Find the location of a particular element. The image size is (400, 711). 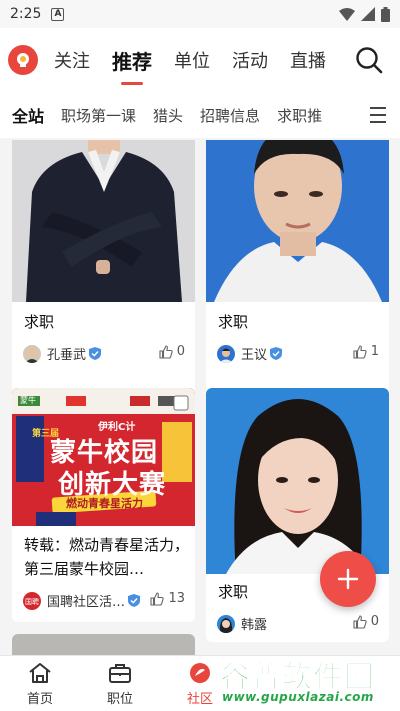

poster-slogan: 燃动青春星活力 is located at coordinates (104, 503).